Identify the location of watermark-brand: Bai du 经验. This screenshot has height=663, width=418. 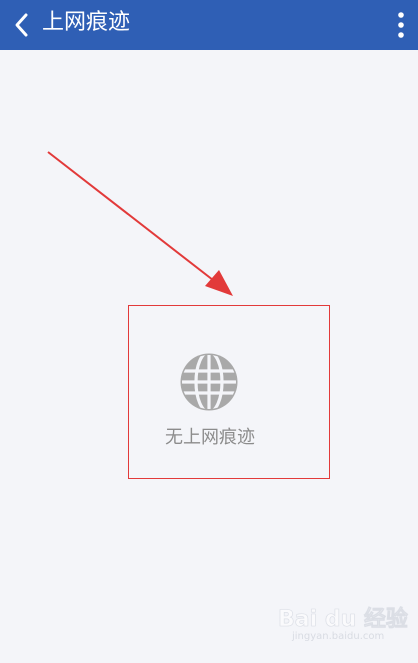
(343, 620).